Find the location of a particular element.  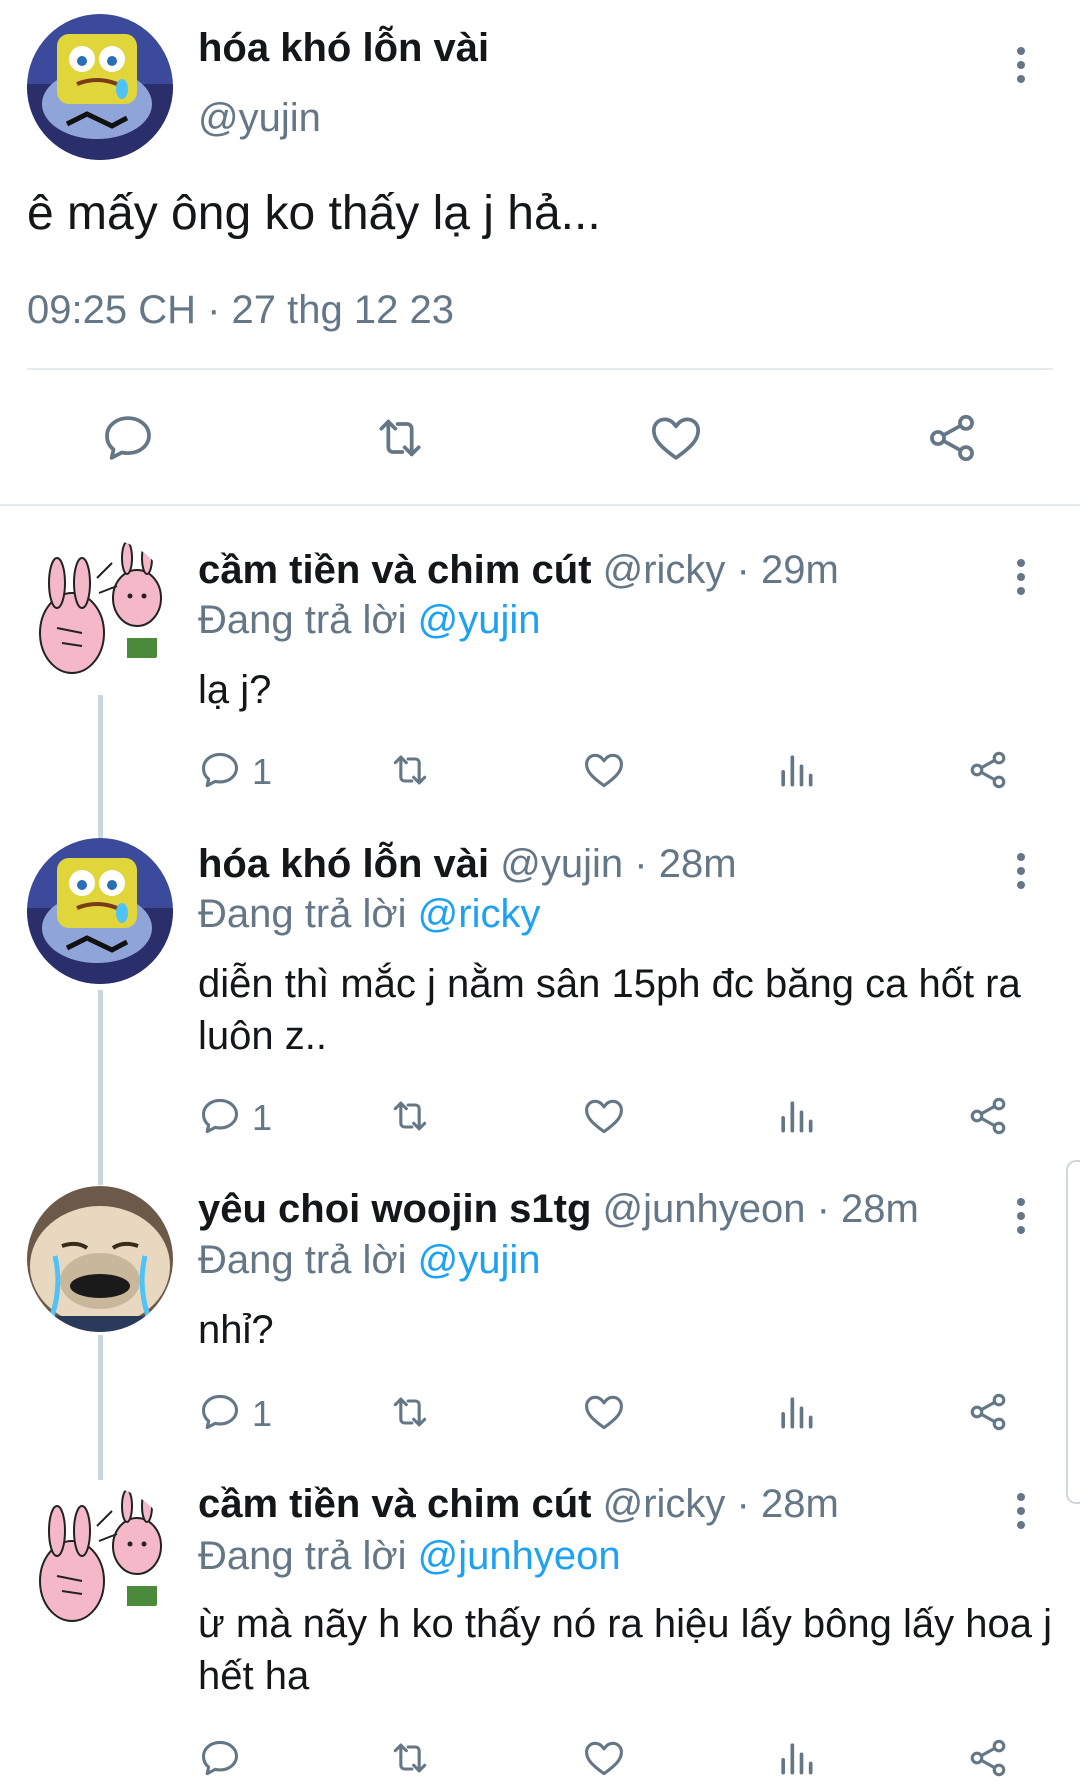

reply-meta: cầm tiền và chim cút @ricky · 28m is located at coordinates (518, 1504).